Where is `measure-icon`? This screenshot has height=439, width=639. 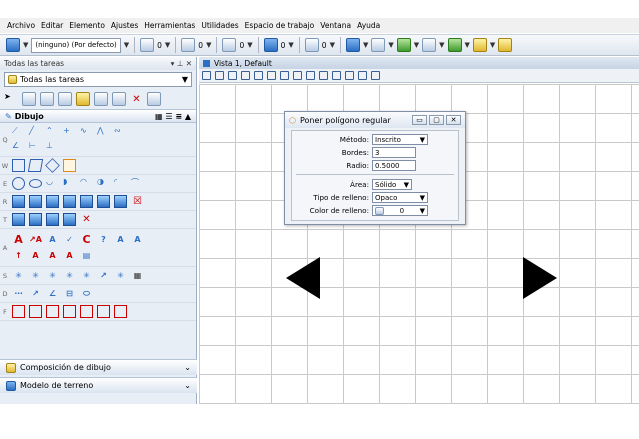 measure-icon is located at coordinates (119, 99).